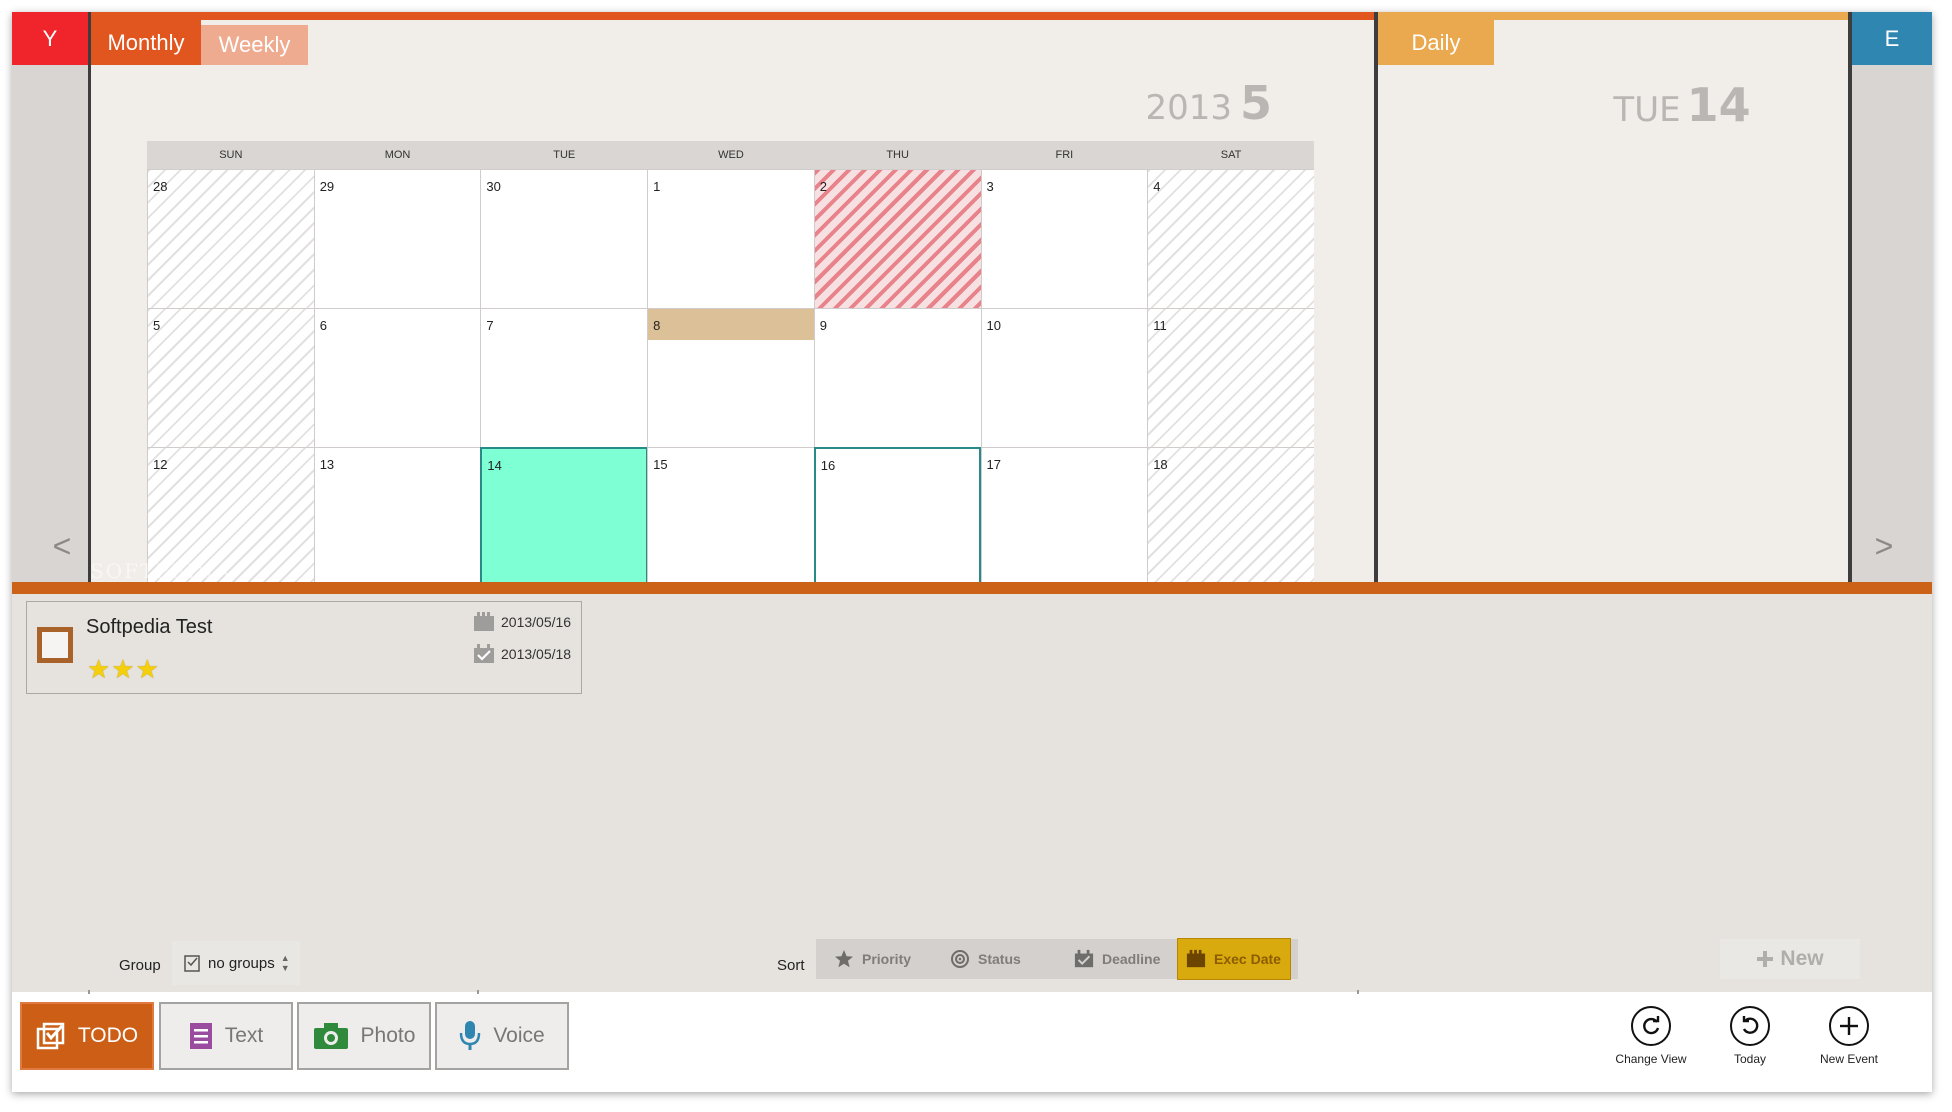 This screenshot has height=1112, width=1952. I want to click on calendar-day-cell: 6, so click(397, 378).